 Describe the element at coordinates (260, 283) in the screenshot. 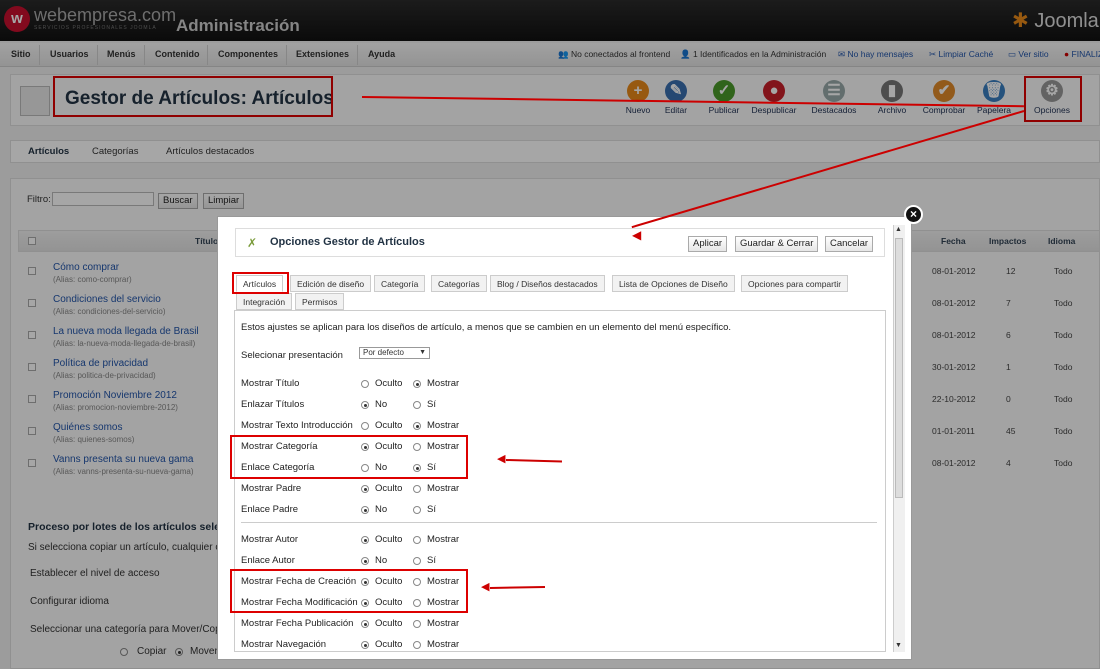

I see `tab-highlight-box` at that location.